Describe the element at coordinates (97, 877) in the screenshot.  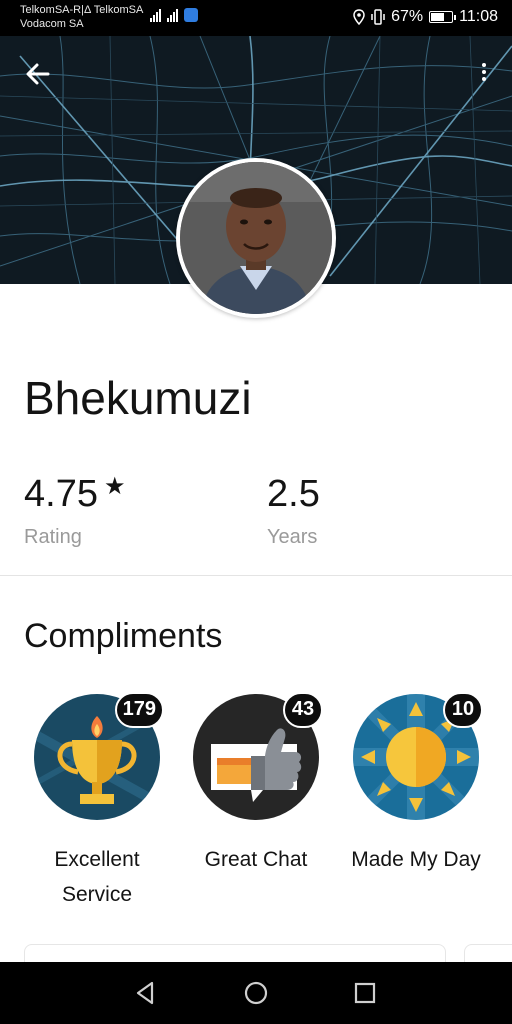
I see `compliment-label: Excellent Service` at that location.